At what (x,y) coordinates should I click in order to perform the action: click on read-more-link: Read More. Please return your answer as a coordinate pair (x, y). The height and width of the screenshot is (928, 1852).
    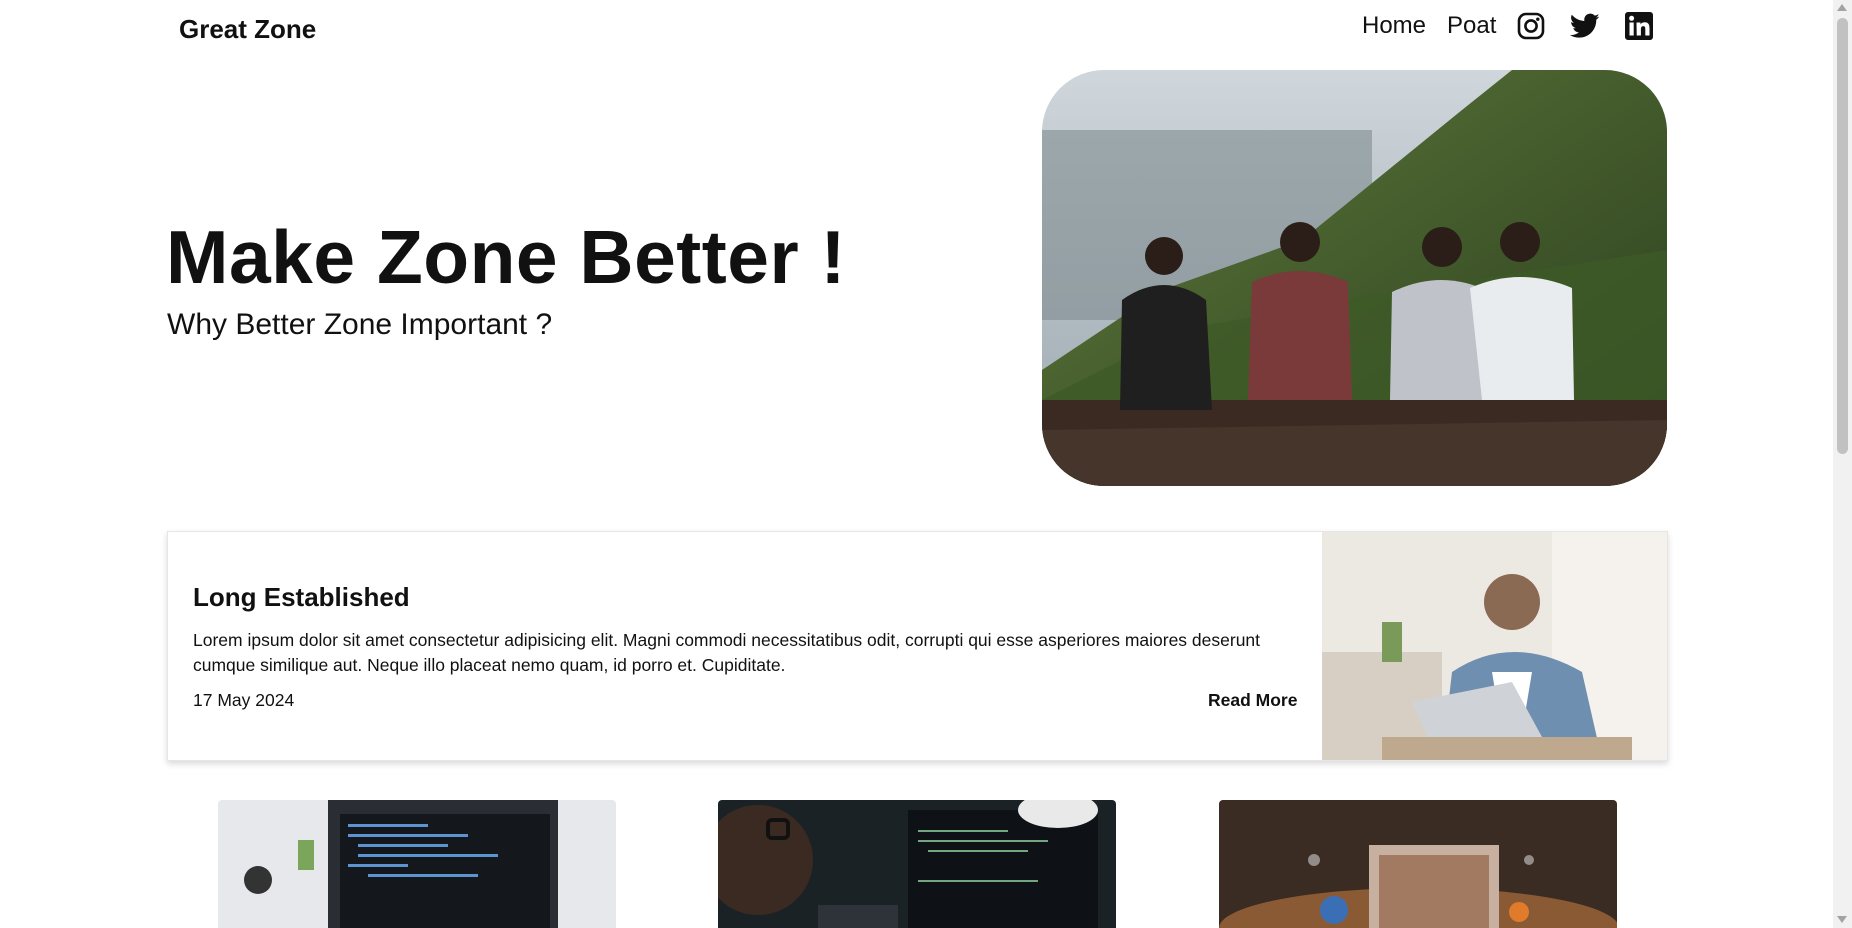
    Looking at the image, I should click on (1252, 700).